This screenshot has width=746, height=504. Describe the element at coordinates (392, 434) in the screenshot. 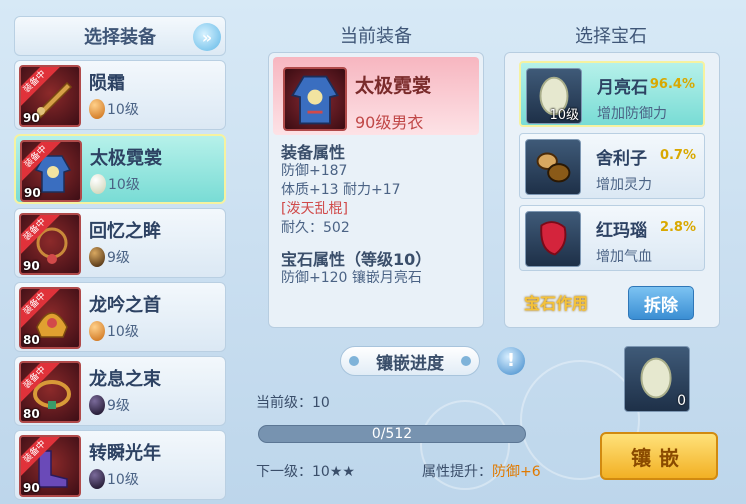

I see `progress-value: 0/512` at that location.